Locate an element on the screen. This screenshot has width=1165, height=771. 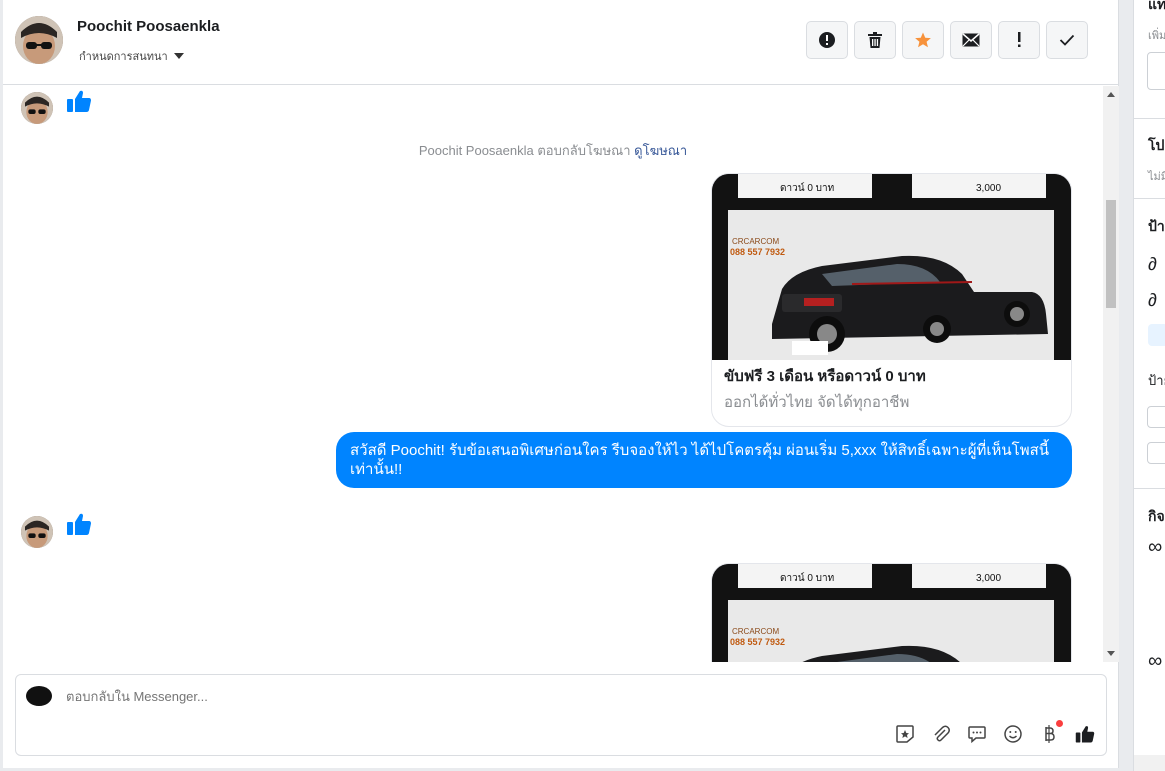
sidebar-heading-tags: แท is located at coordinates (1156, 6).